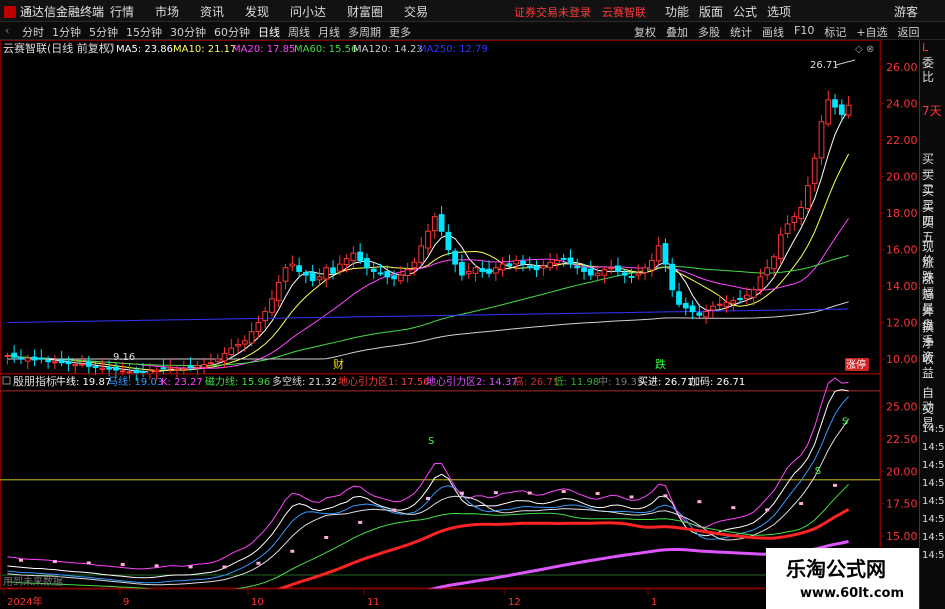 This screenshot has width=945, height=609. I want to click on annotation-low: 9.16, so click(124, 357).